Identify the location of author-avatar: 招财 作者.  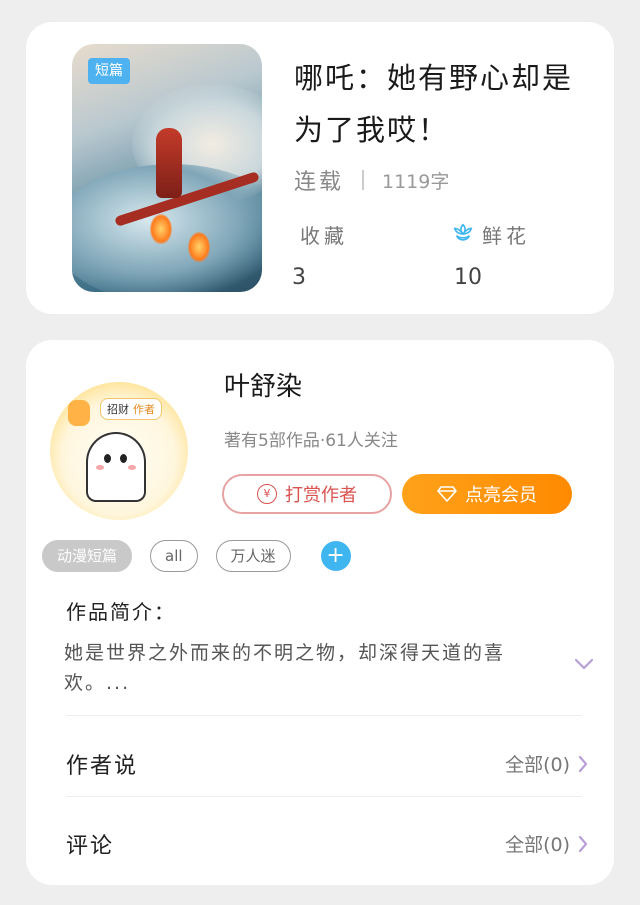
(119, 451).